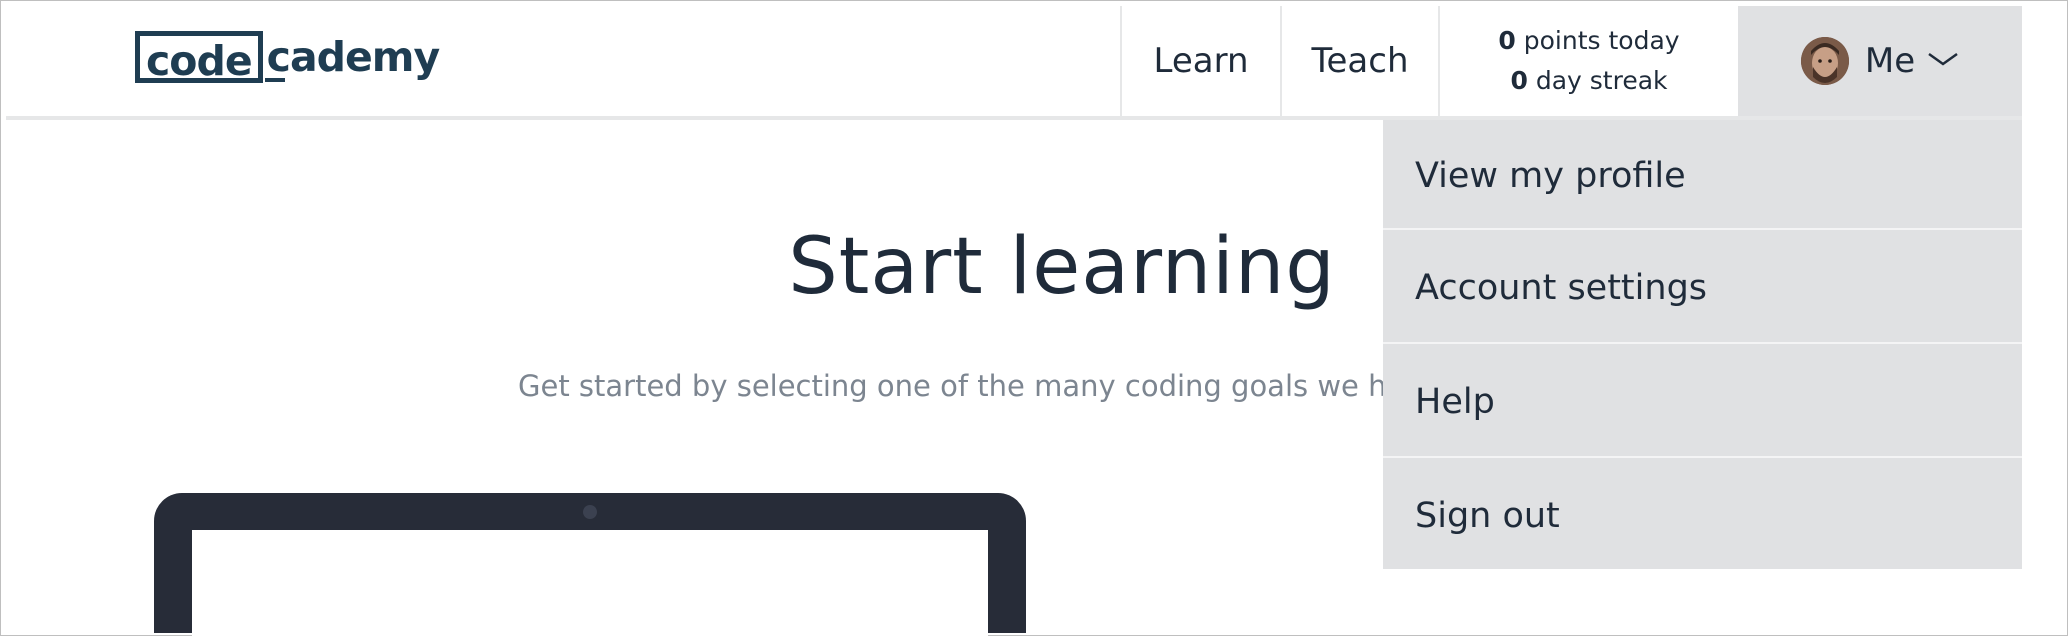 The height and width of the screenshot is (640, 2068). I want to click on streak-label: day streak, so click(1601, 80).